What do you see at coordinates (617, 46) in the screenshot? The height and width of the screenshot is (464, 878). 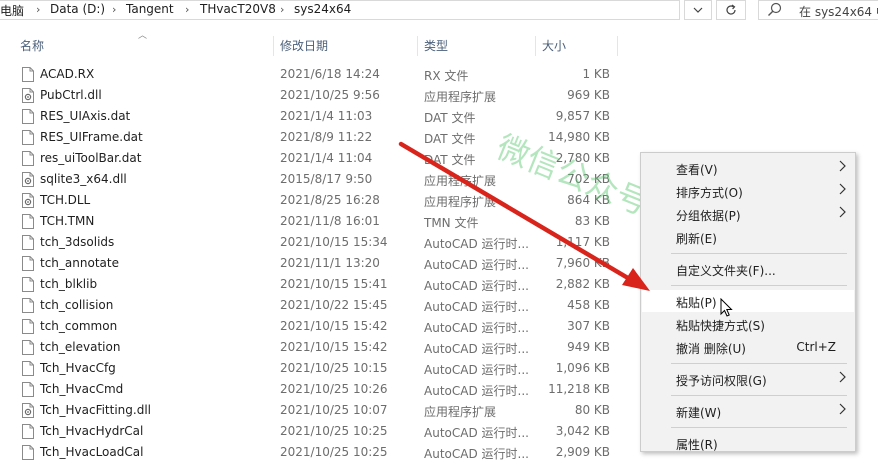 I see `column-divider` at bounding box center [617, 46].